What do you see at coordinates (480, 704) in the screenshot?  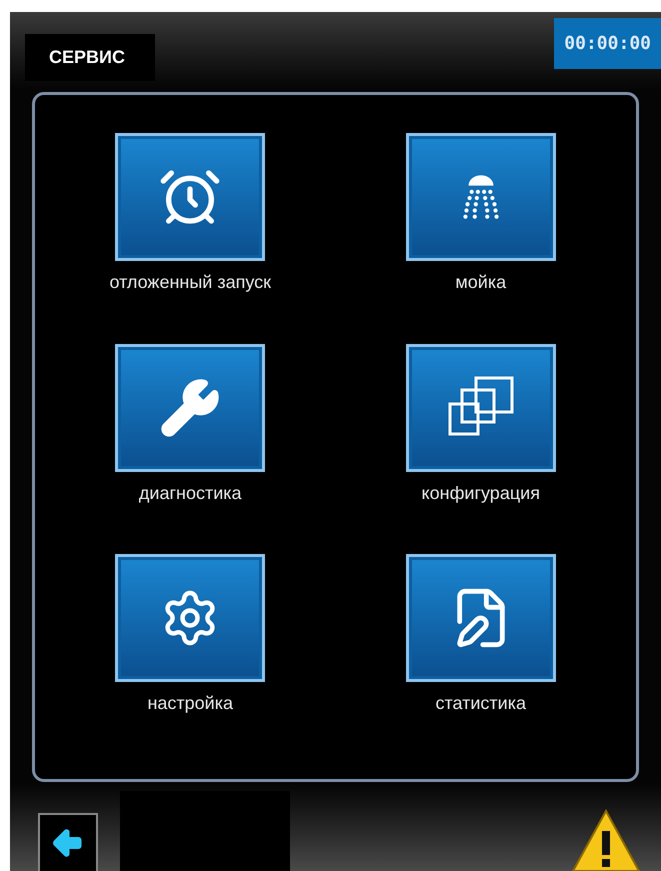 I see `tile-label: статистика` at bounding box center [480, 704].